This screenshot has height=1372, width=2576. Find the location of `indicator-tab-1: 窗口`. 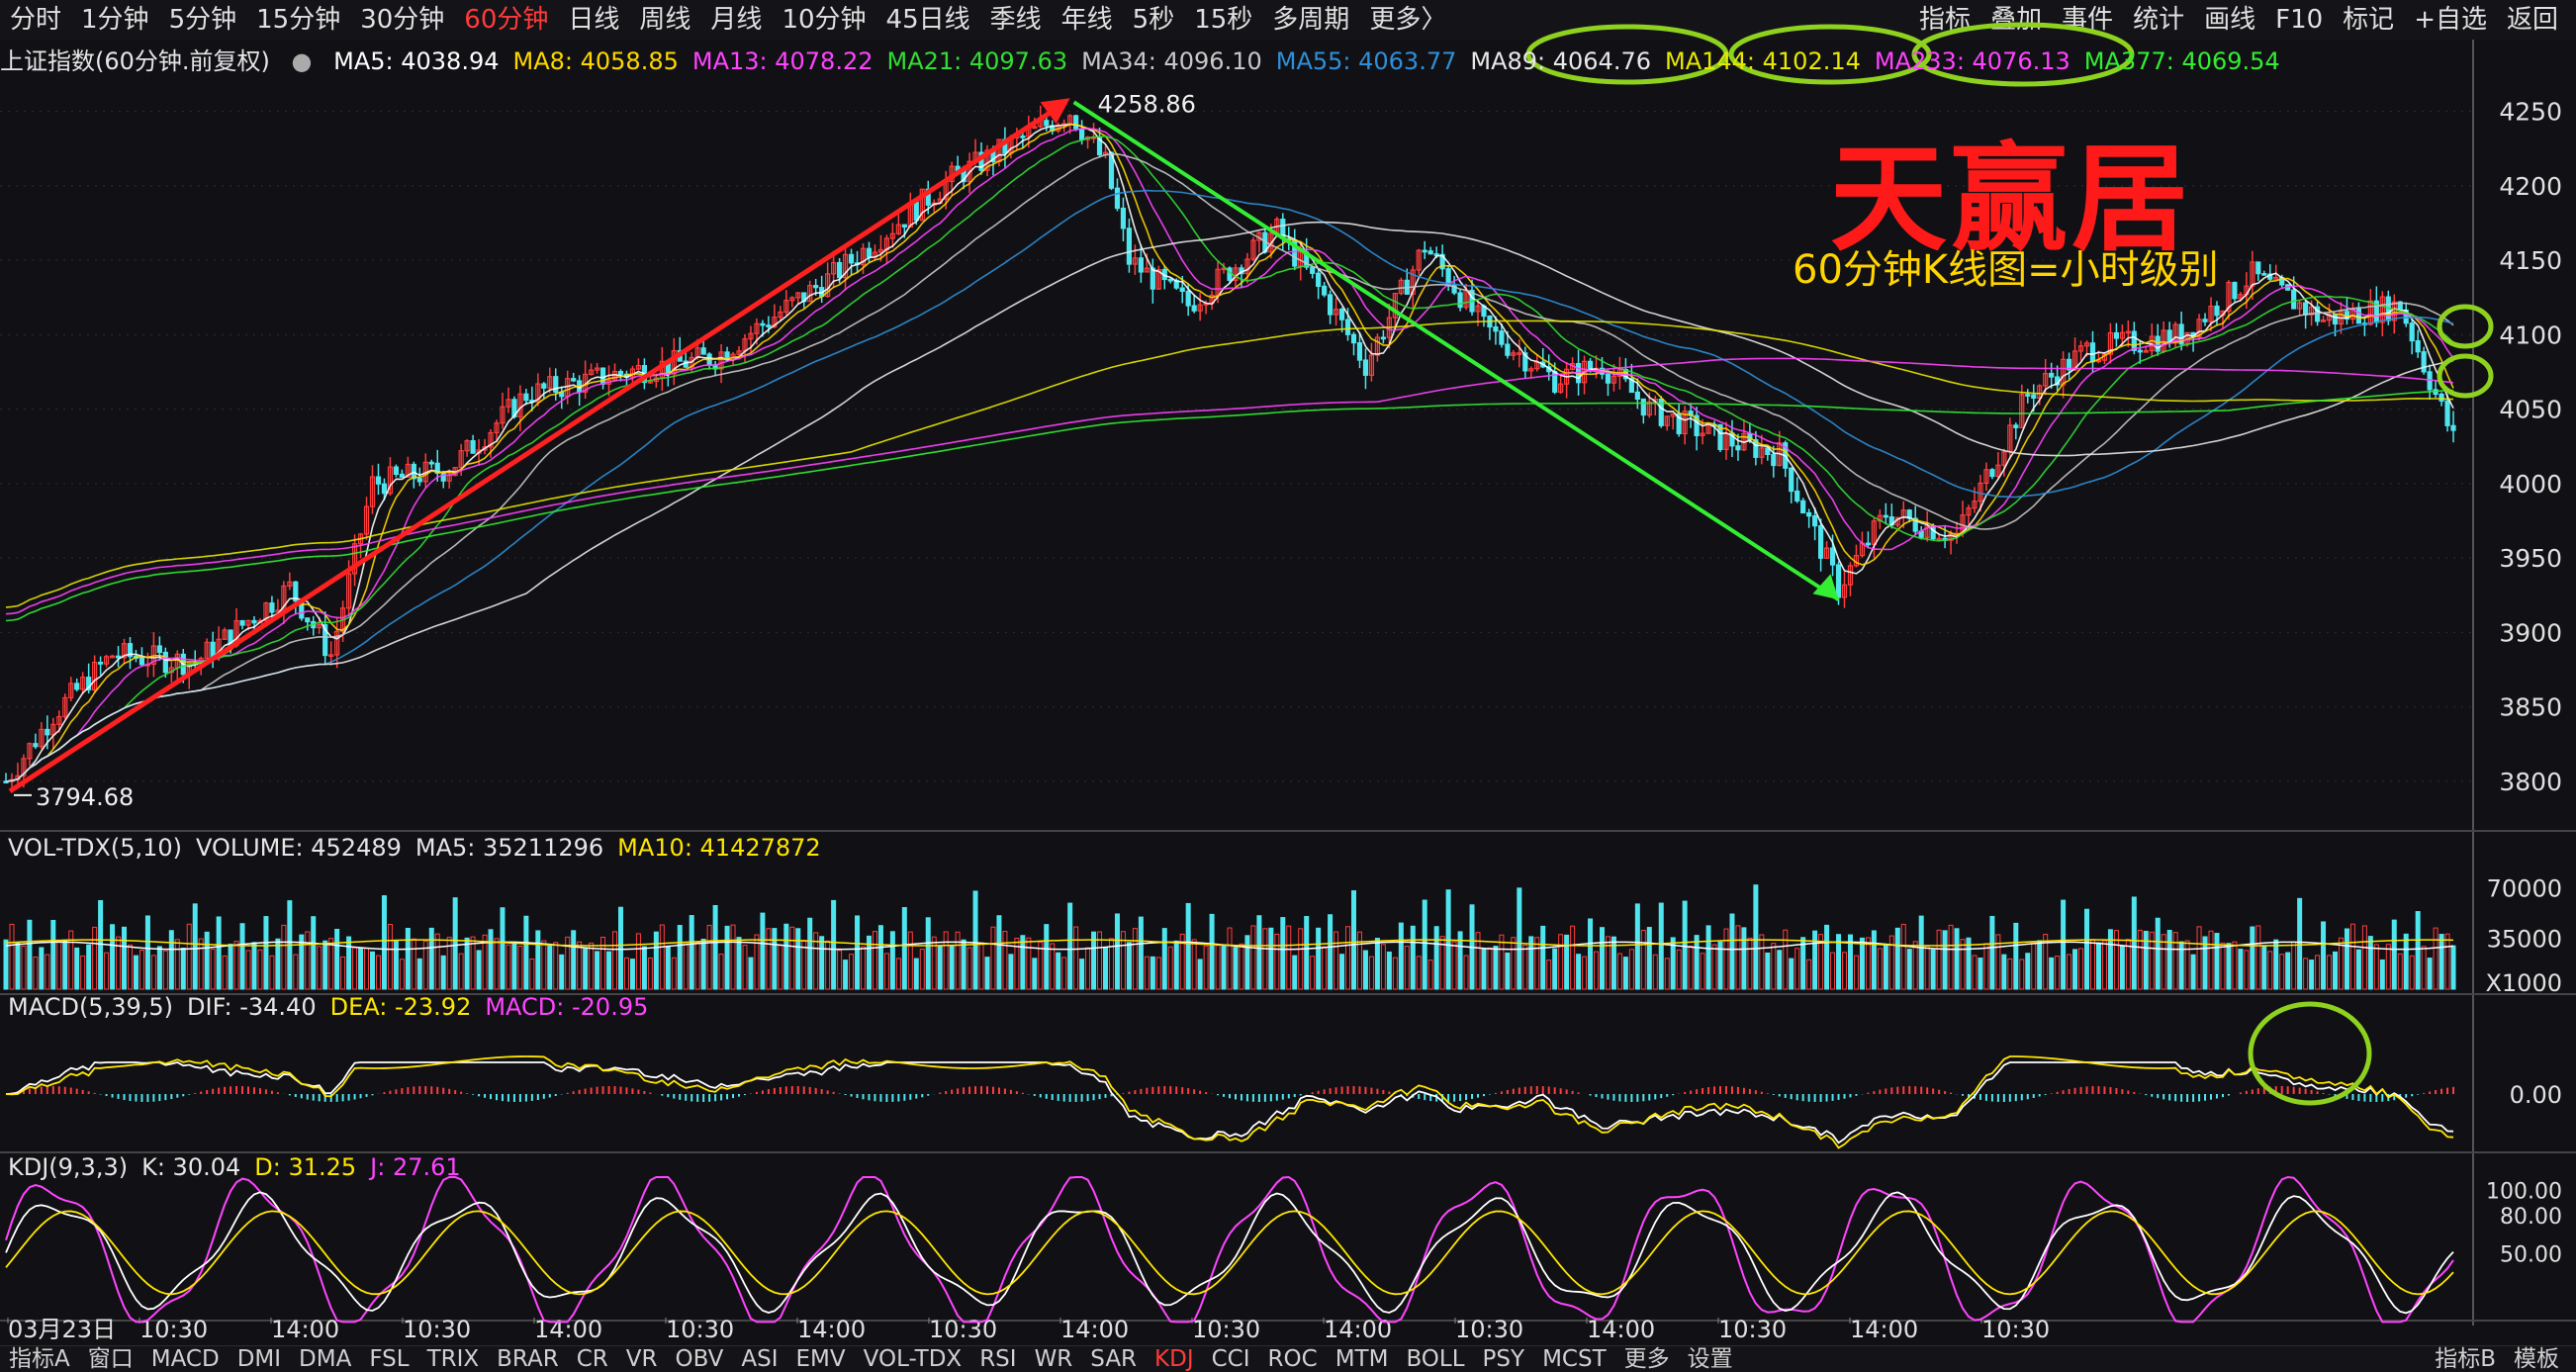

indicator-tab-1: 窗口 is located at coordinates (111, 1359).